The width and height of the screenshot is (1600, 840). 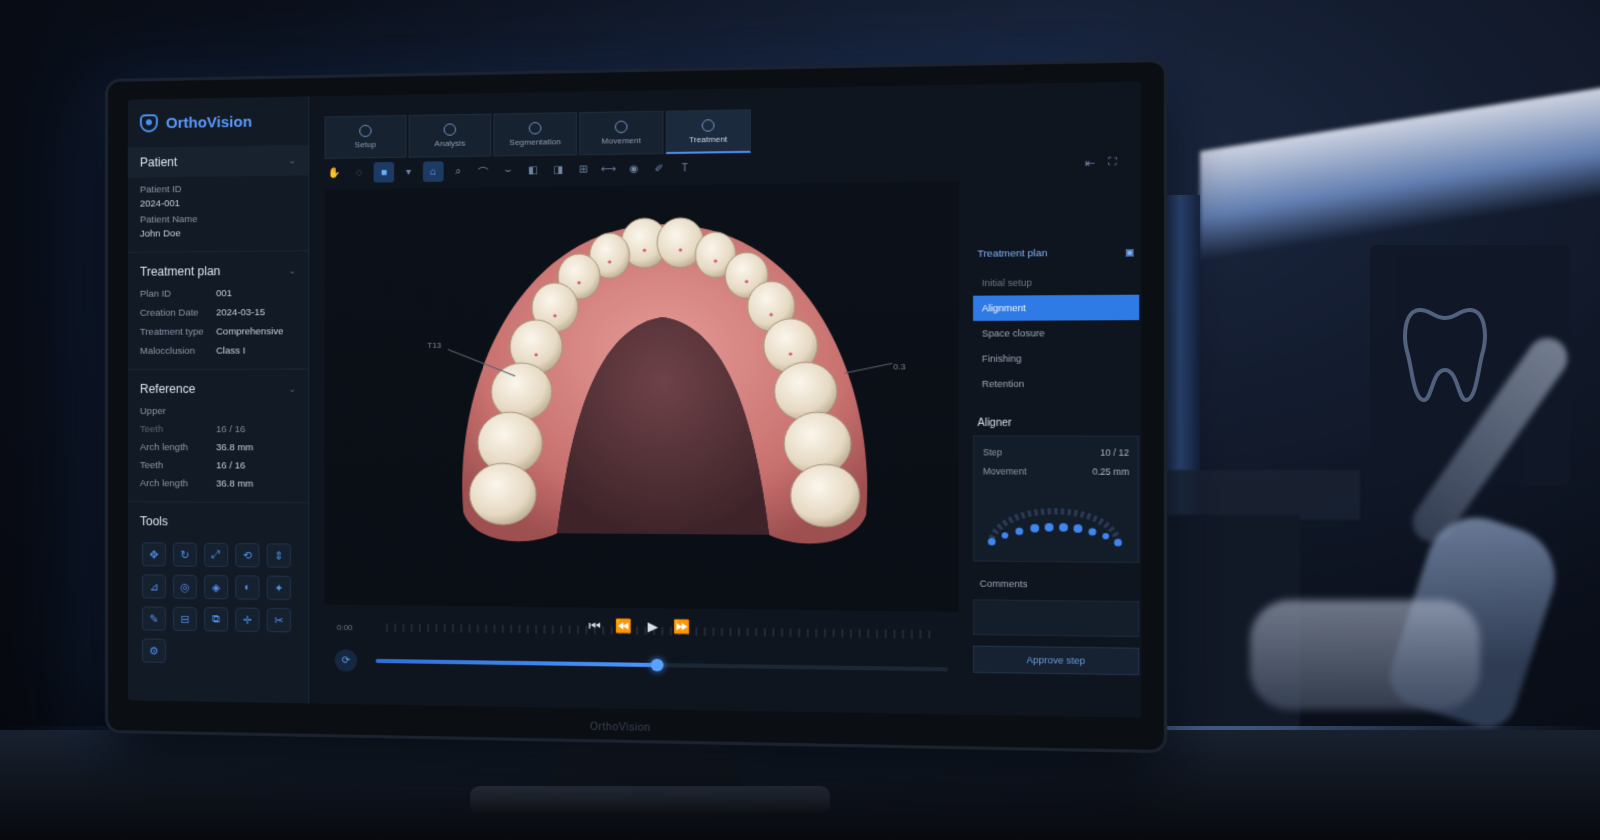 What do you see at coordinates (1365, 655) in the screenshot?
I see `dental-chair-seat` at bounding box center [1365, 655].